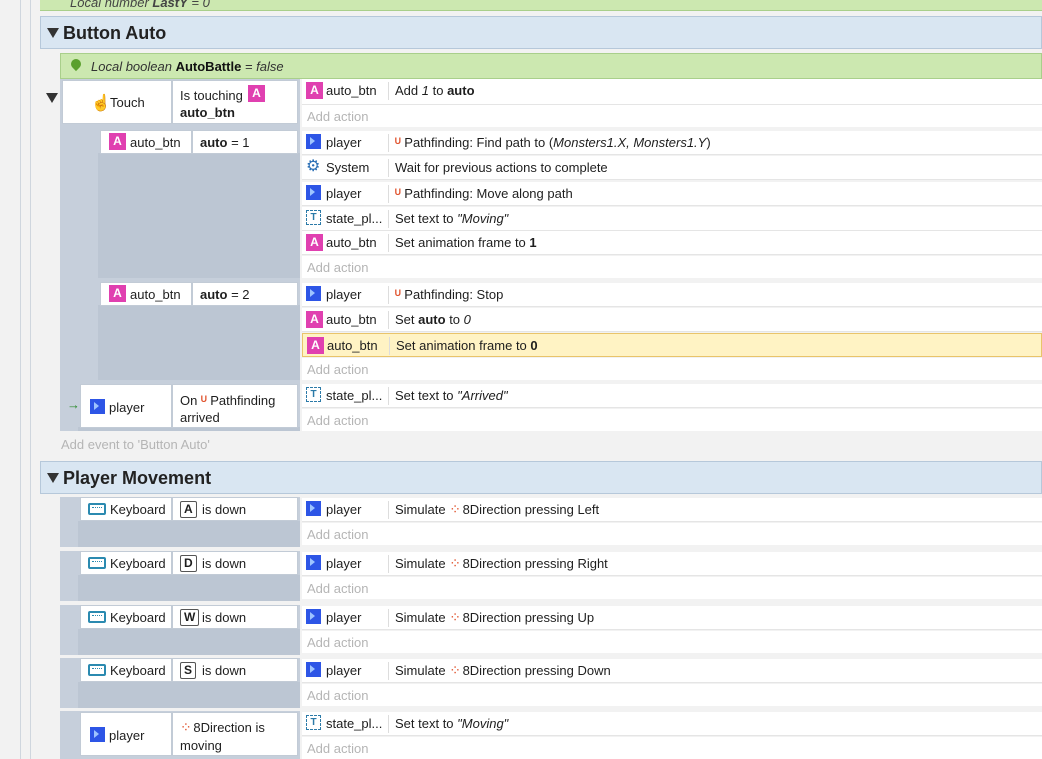 This screenshot has width=1042, height=759. Describe the element at coordinates (672, 92) in the screenshot. I see `action-row: A auto_btn Add 1 to auto` at that location.